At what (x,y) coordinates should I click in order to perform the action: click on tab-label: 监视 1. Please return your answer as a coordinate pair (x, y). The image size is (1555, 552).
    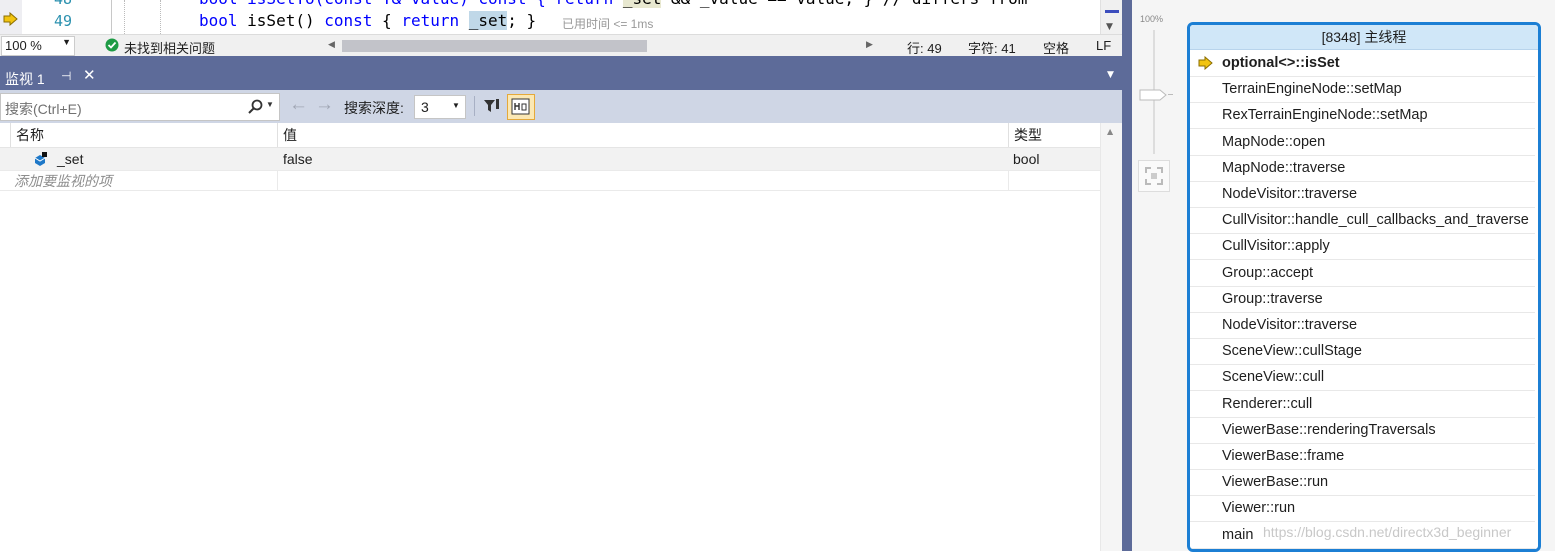
    Looking at the image, I should click on (25, 79).